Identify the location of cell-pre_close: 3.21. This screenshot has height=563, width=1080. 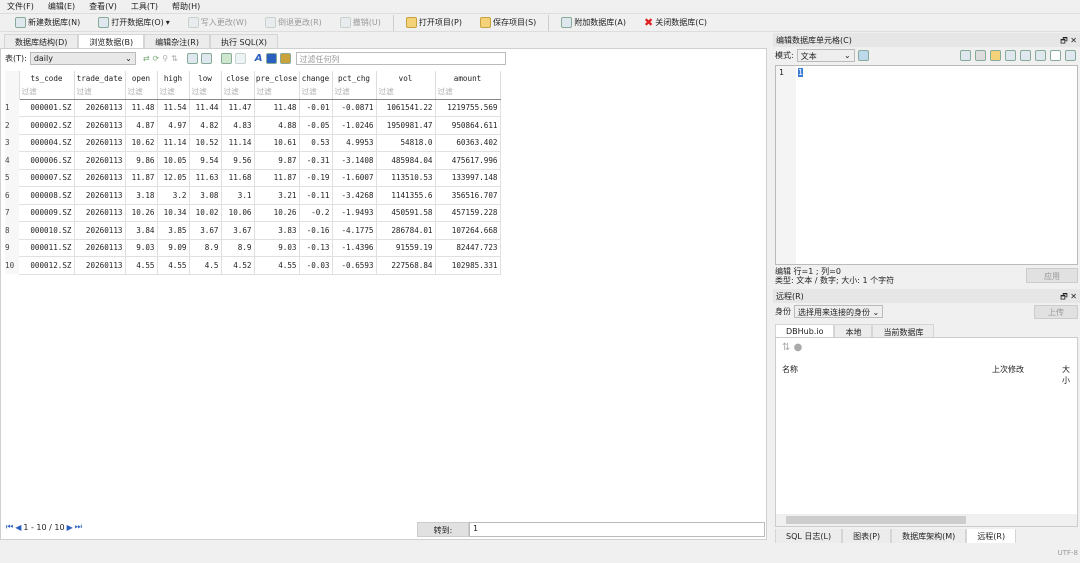
(277, 195).